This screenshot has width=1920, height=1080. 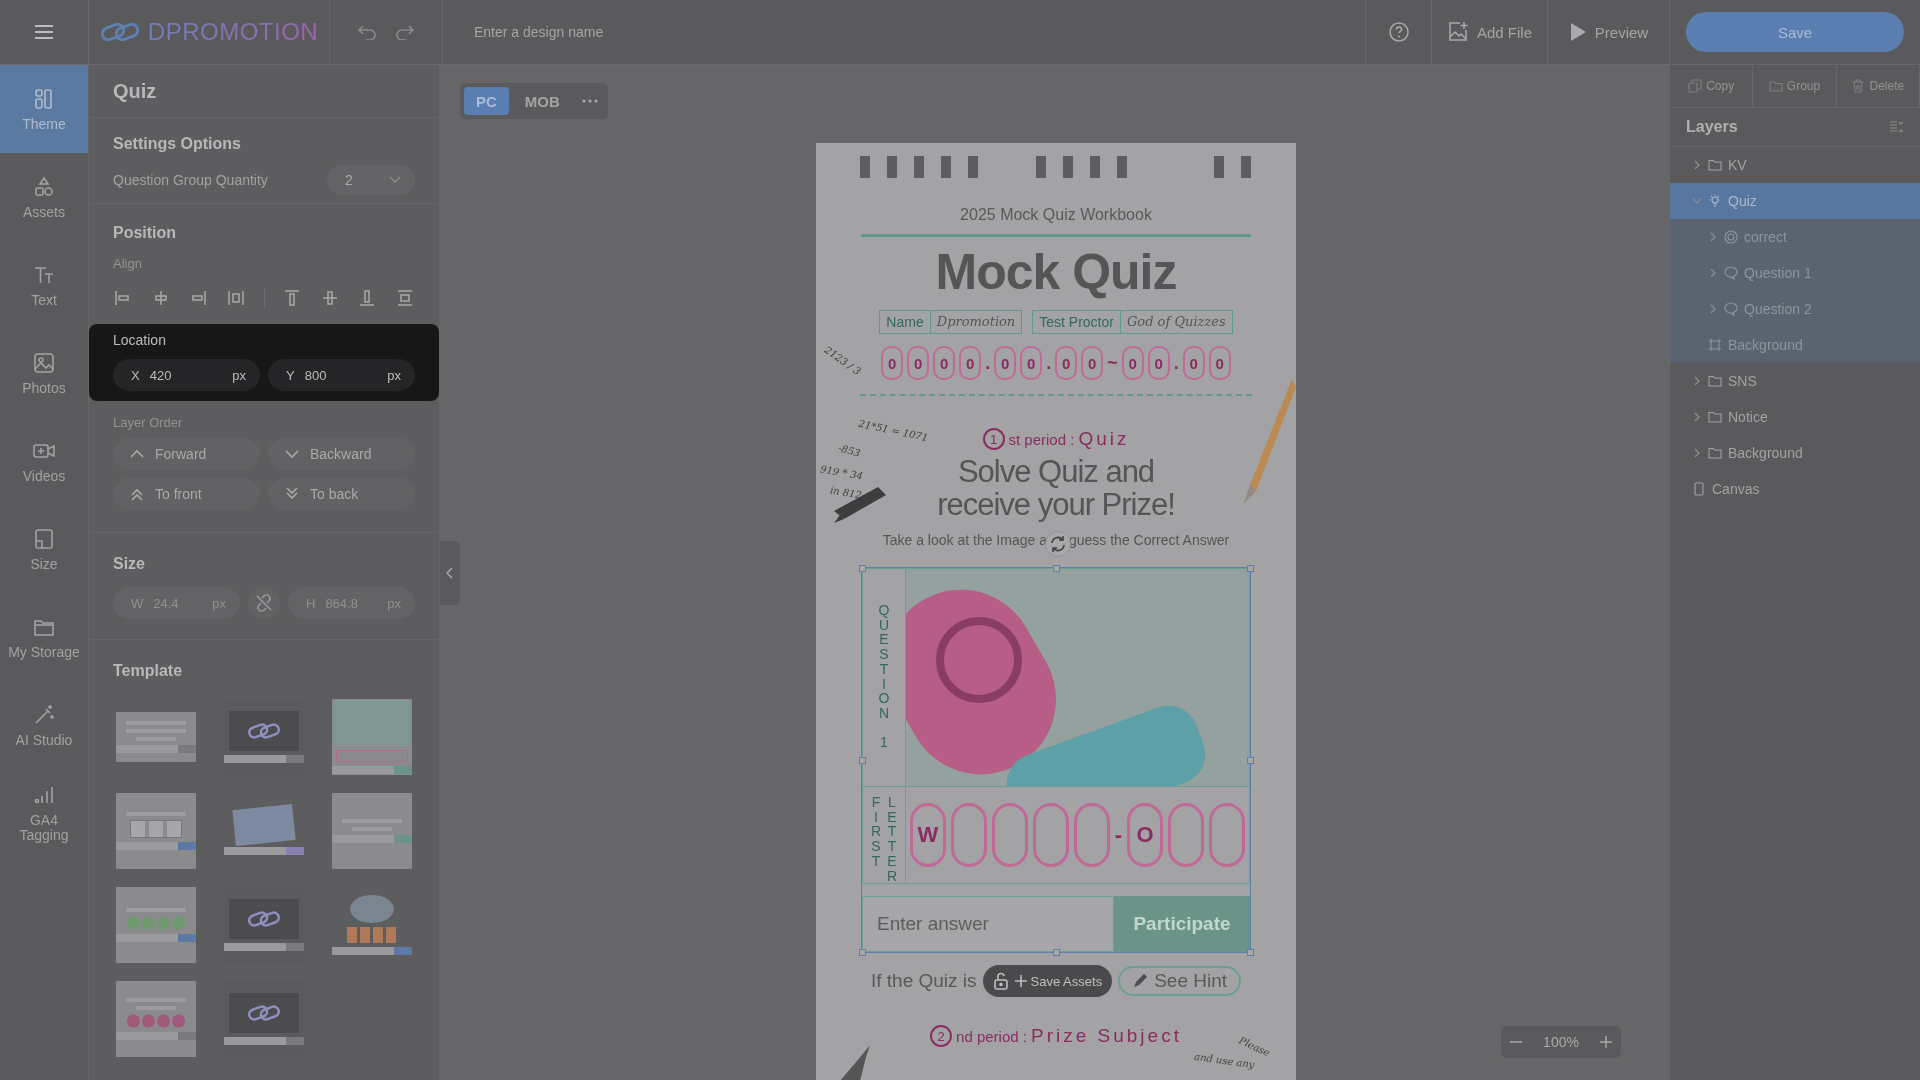 What do you see at coordinates (1106, 1036) in the screenshot?
I see `period-title: Prize Subject` at bounding box center [1106, 1036].